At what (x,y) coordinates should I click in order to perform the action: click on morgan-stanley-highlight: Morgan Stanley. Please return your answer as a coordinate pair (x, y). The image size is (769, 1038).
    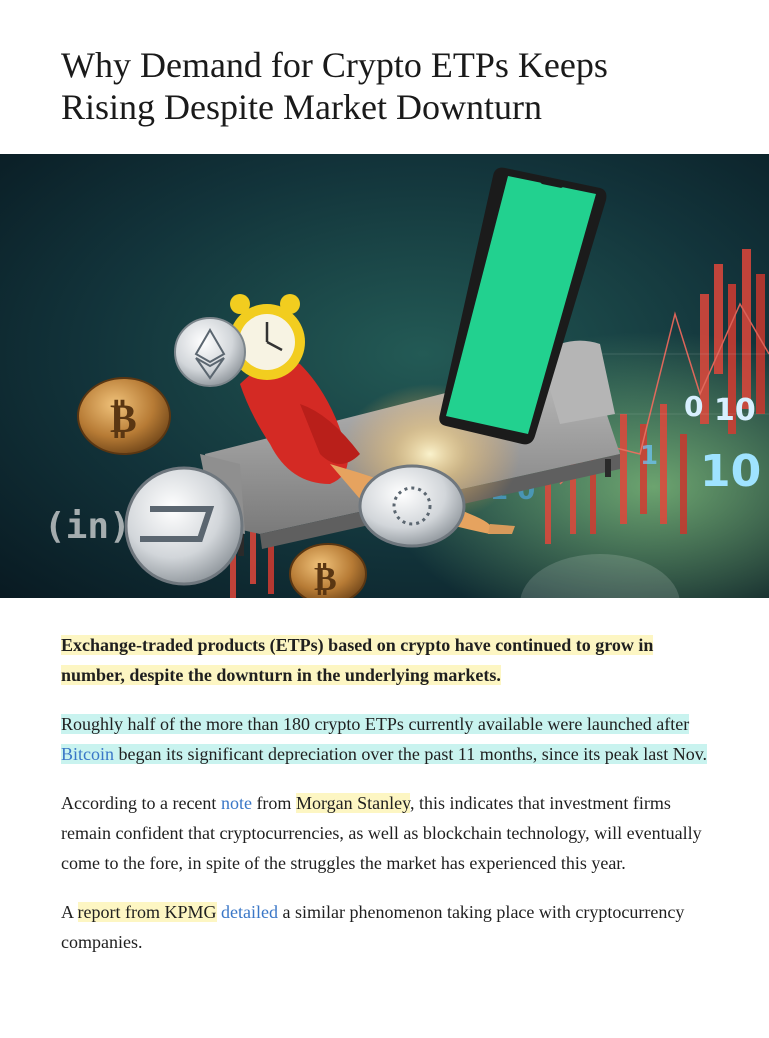
    Looking at the image, I should click on (352, 803).